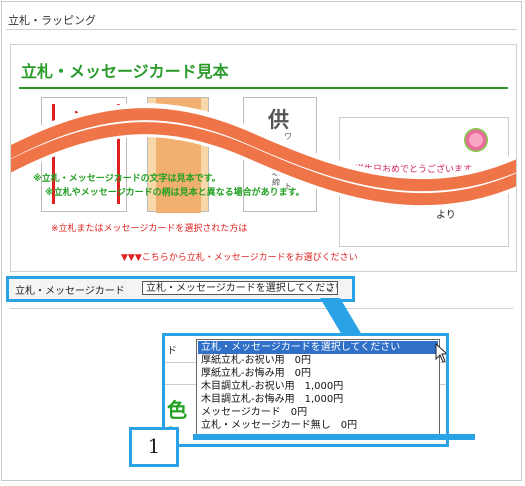 This screenshot has width=525, height=486. What do you see at coordinates (440, 353) in the screenshot?
I see `mouse-pointer-icon` at bounding box center [440, 353].